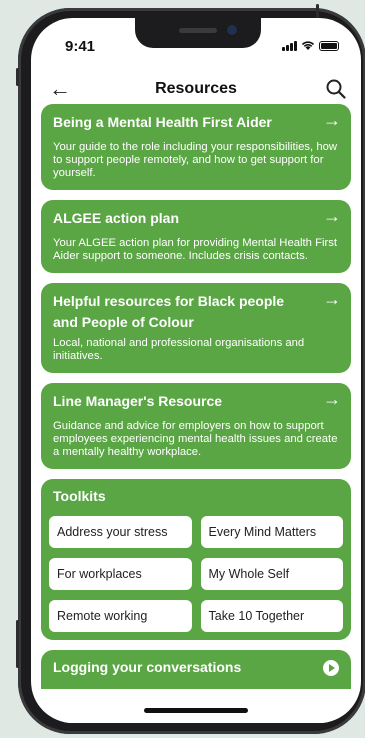  I want to click on home-indicator, so click(196, 710).